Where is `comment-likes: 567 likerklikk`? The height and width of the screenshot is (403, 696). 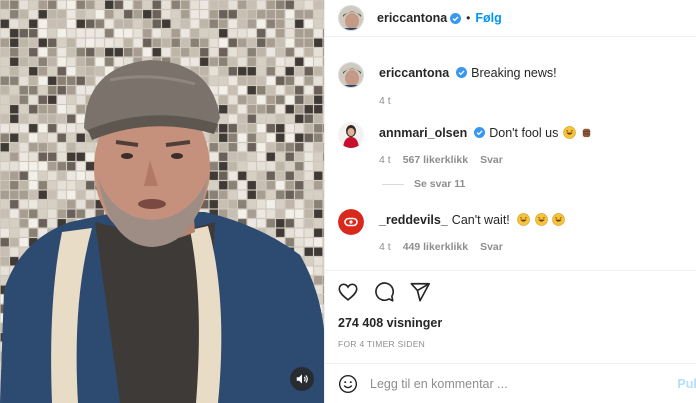
comment-likes: 567 likerklikk is located at coordinates (435, 160).